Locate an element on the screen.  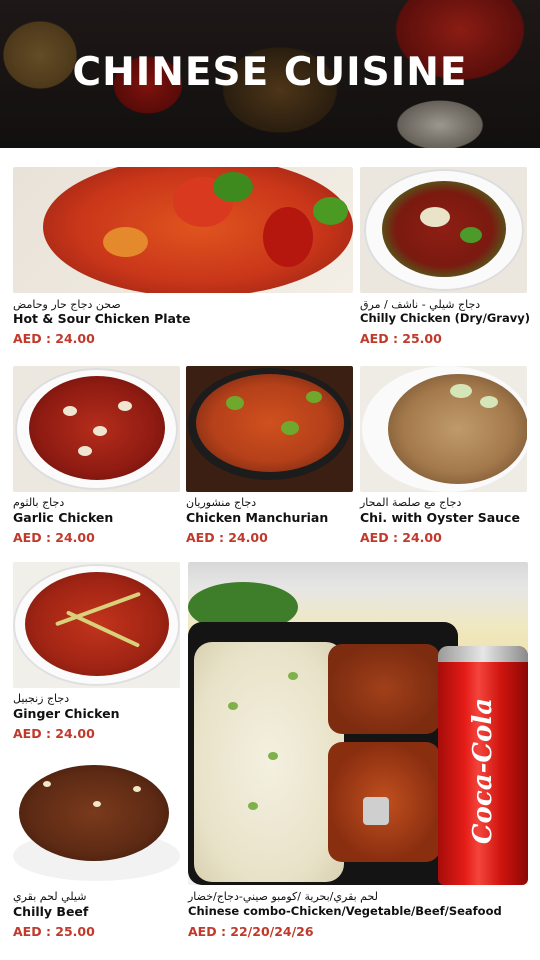
item-arabic-name: دجاج زنجبيل is located at coordinates (41, 698).